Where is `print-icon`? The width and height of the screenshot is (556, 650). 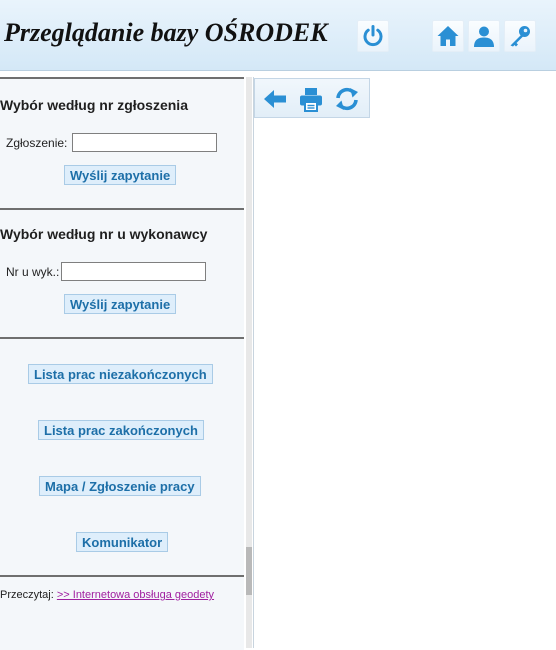
print-icon is located at coordinates (311, 100).